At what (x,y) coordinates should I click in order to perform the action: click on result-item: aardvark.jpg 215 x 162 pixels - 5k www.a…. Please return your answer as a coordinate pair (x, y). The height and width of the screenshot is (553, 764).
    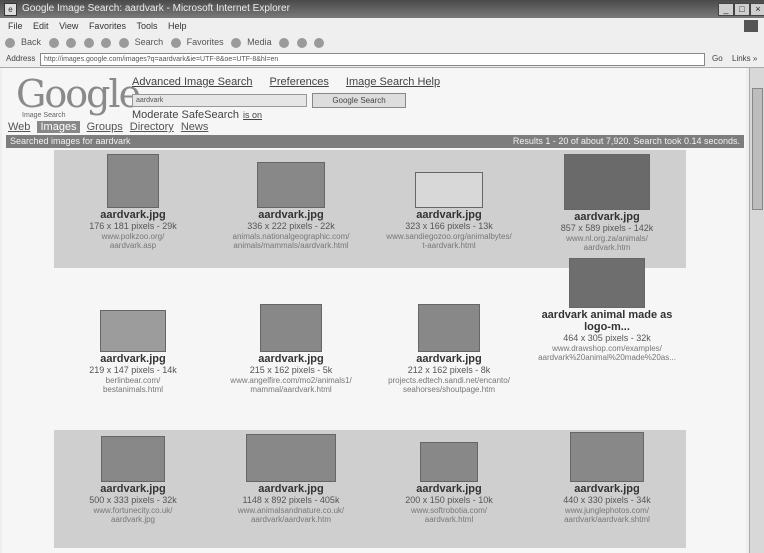
    Looking at the image, I should click on (291, 335).